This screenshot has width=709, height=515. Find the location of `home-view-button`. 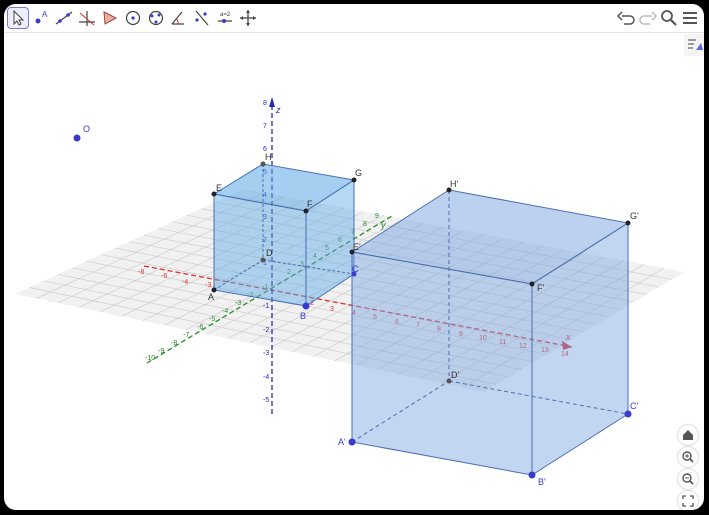

home-view-button is located at coordinates (688, 435).